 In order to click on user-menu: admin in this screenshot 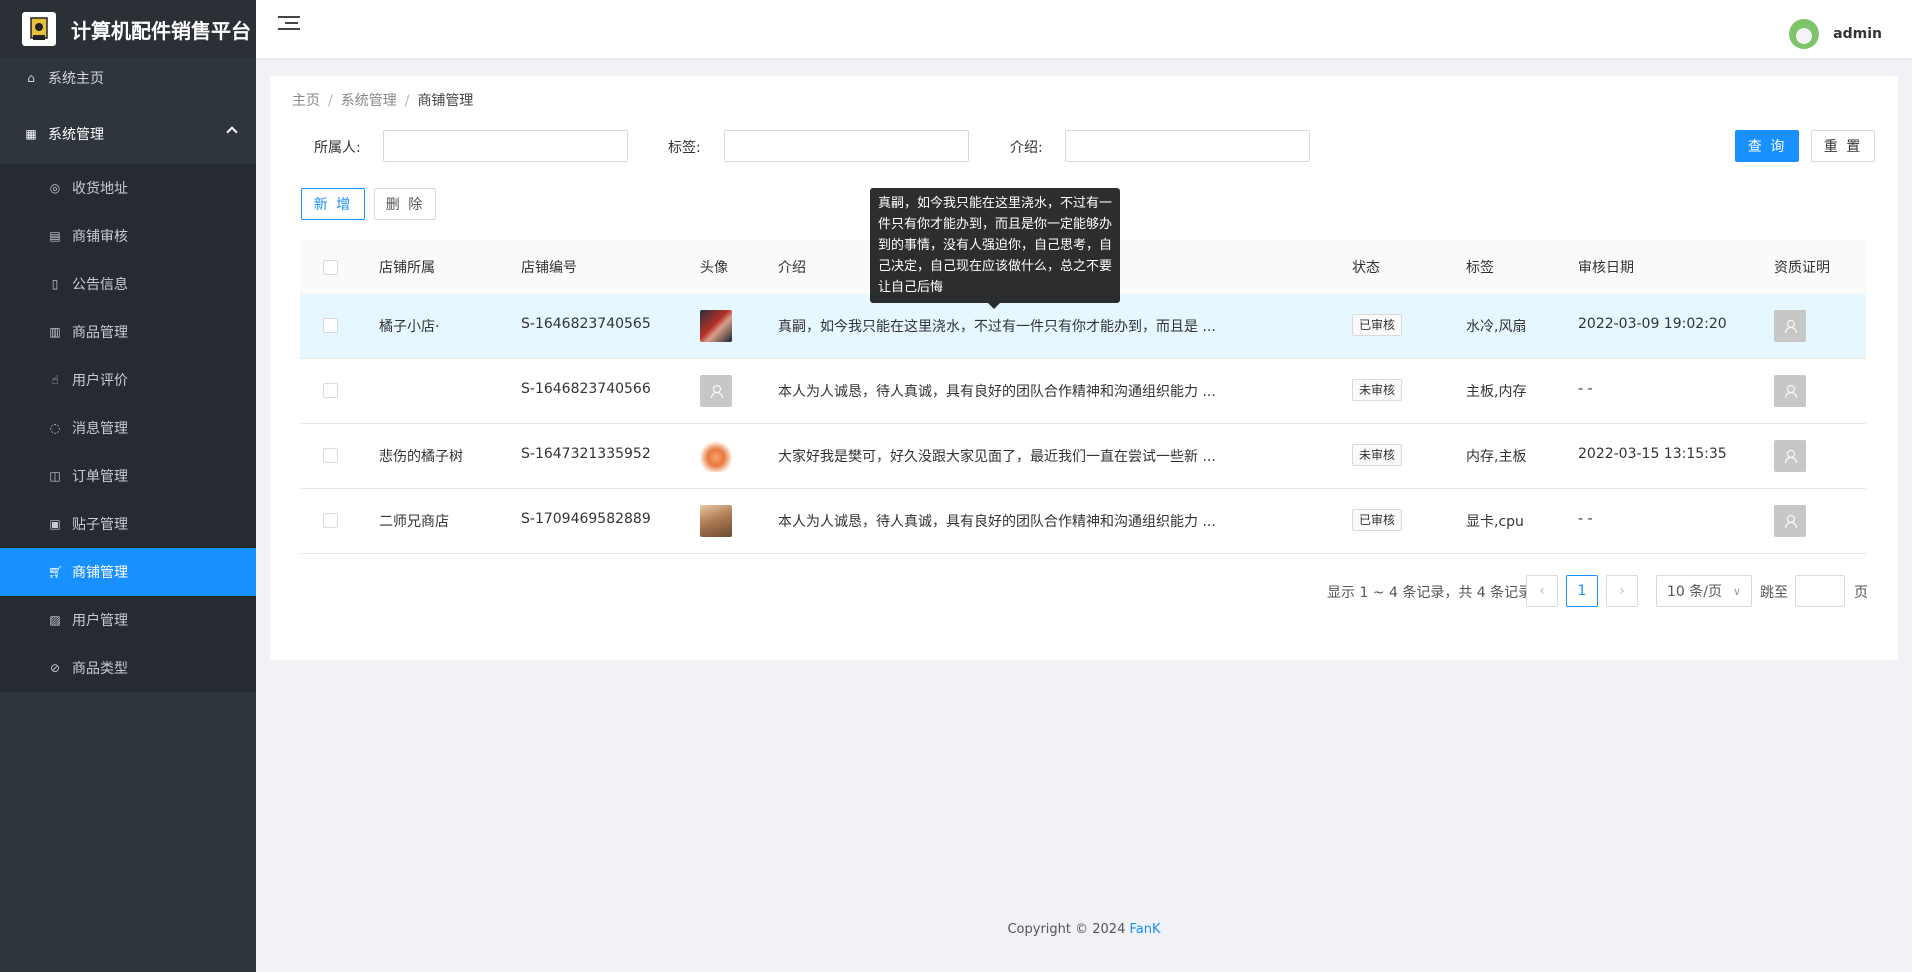, I will do `click(1835, 34)`.